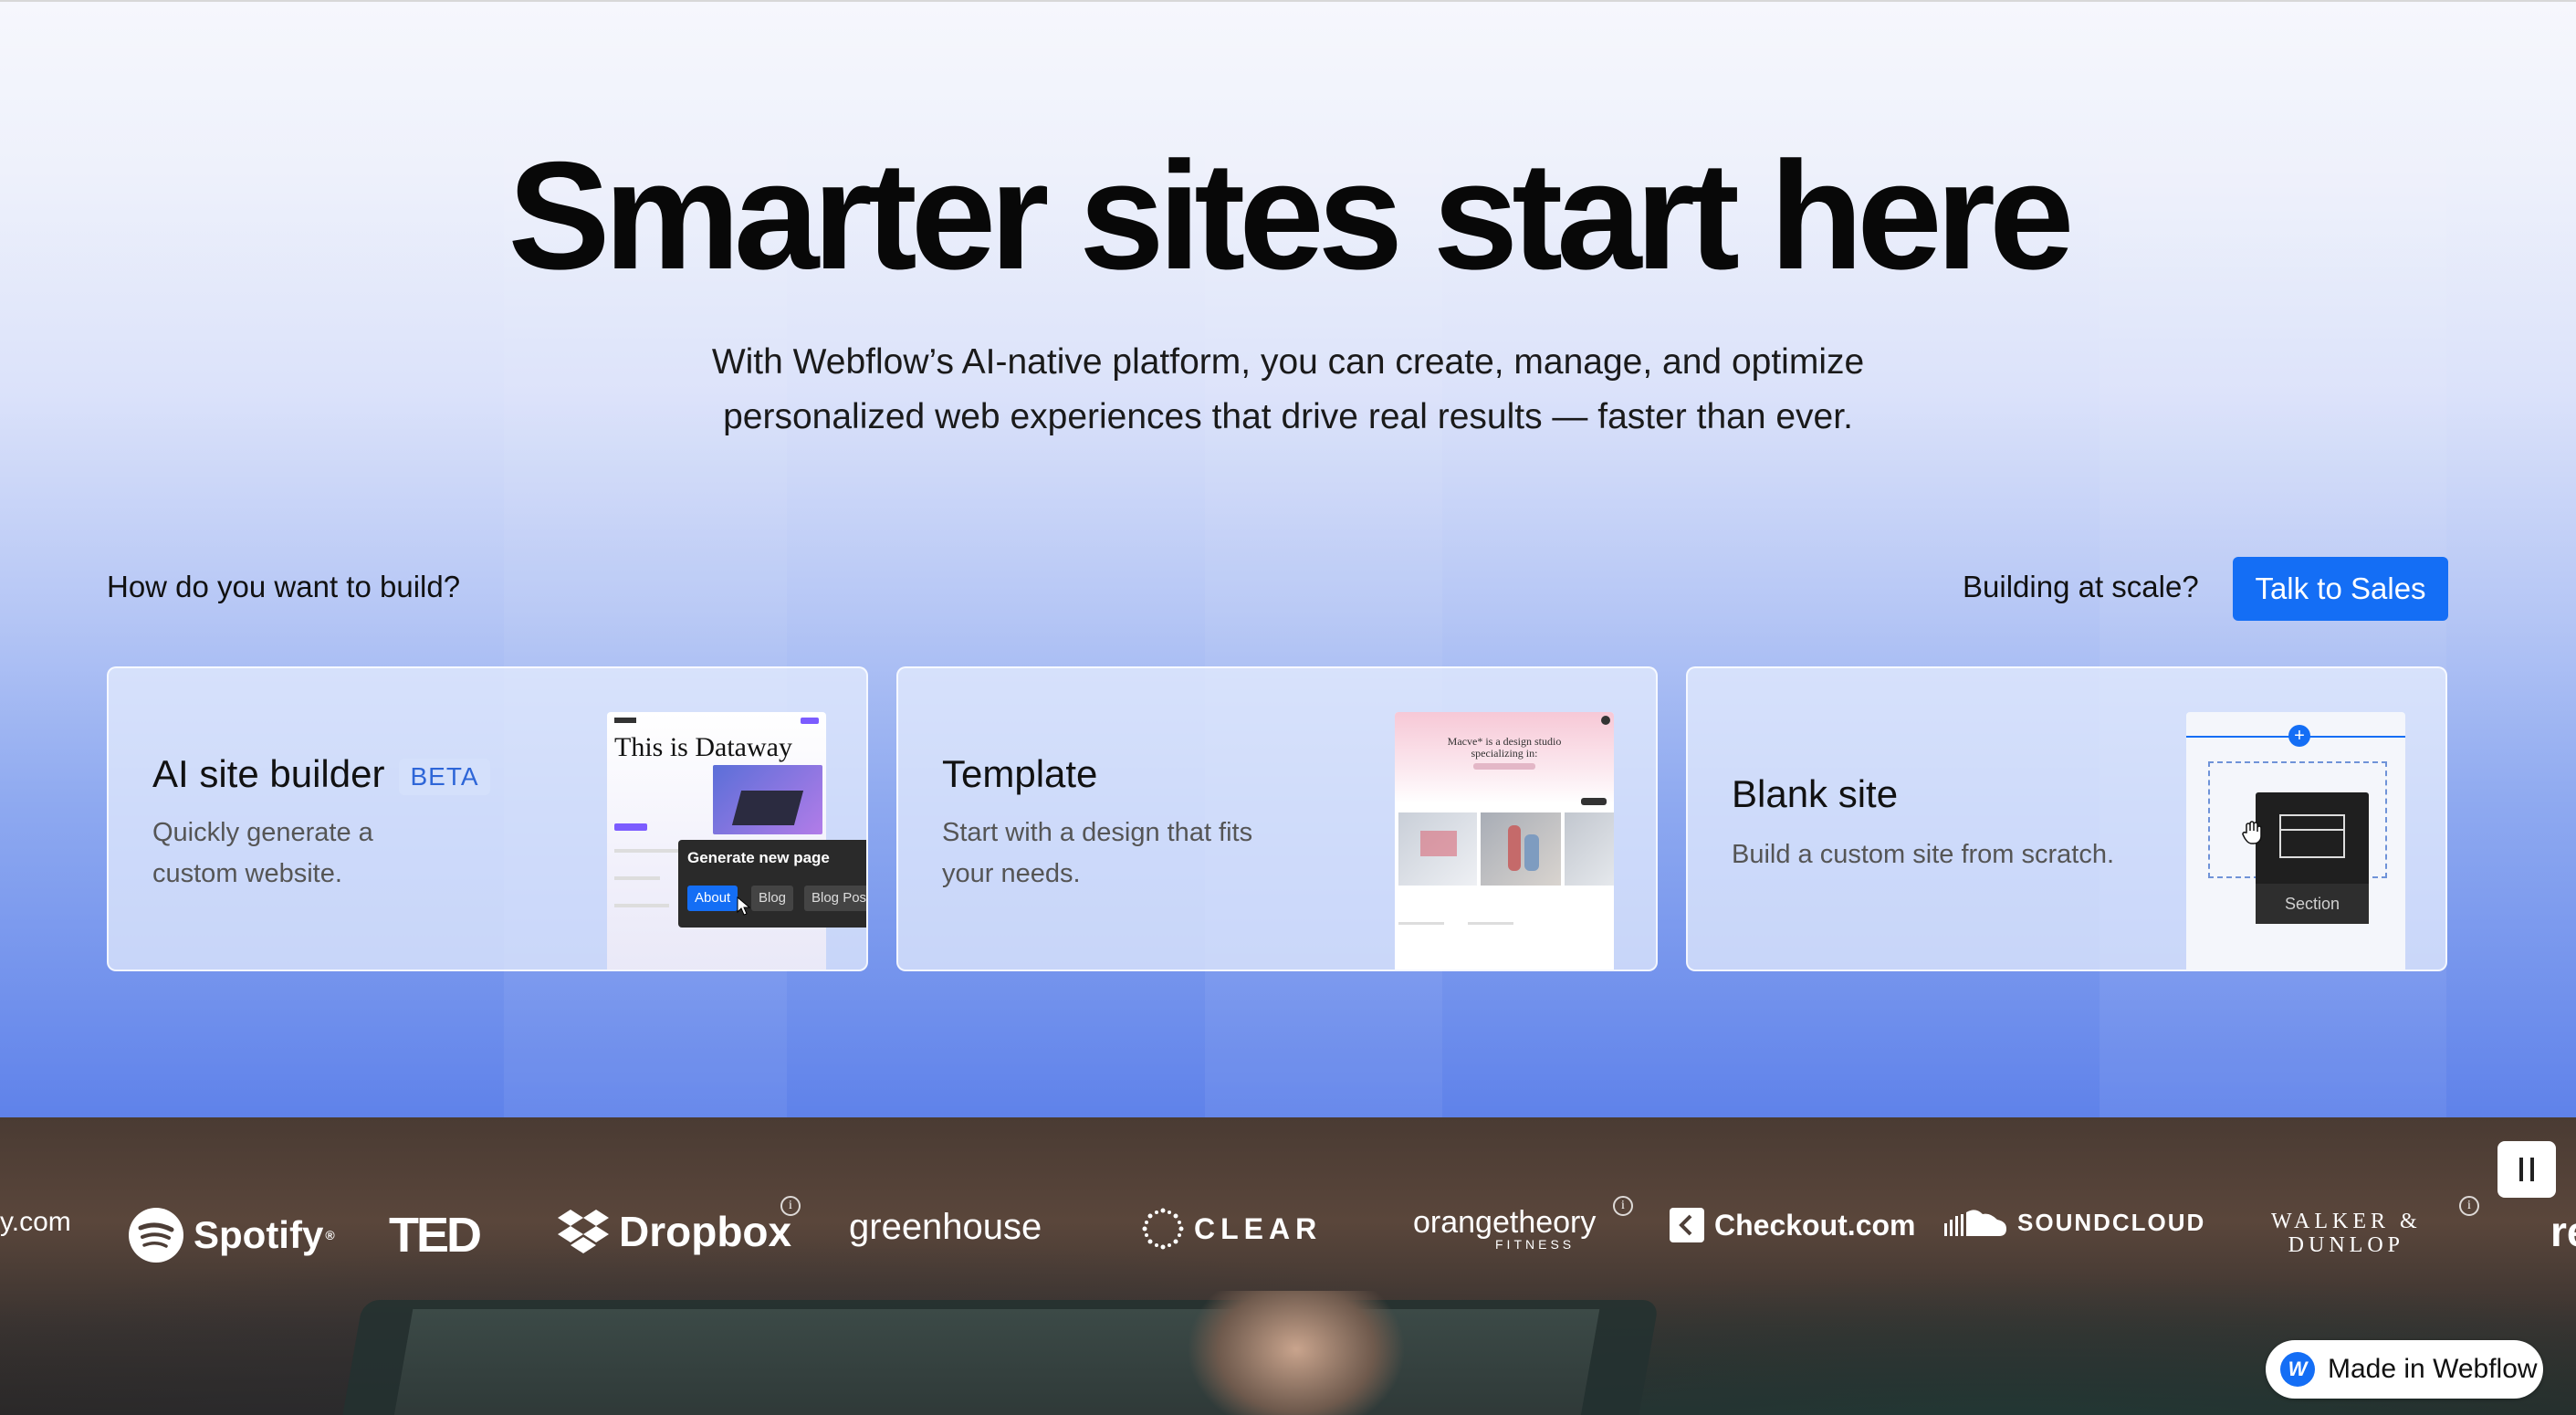 The height and width of the screenshot is (1415, 2576). I want to click on card-description-line: Start with a design that fits, so click(1098, 832).